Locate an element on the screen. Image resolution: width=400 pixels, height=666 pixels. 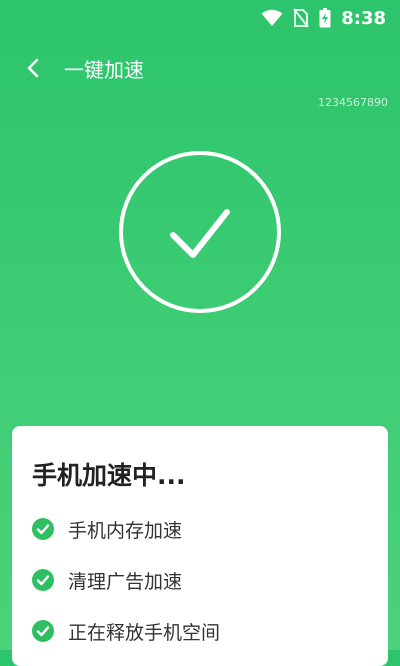
task-item-space: 正在释放手机空间 is located at coordinates (126, 631).